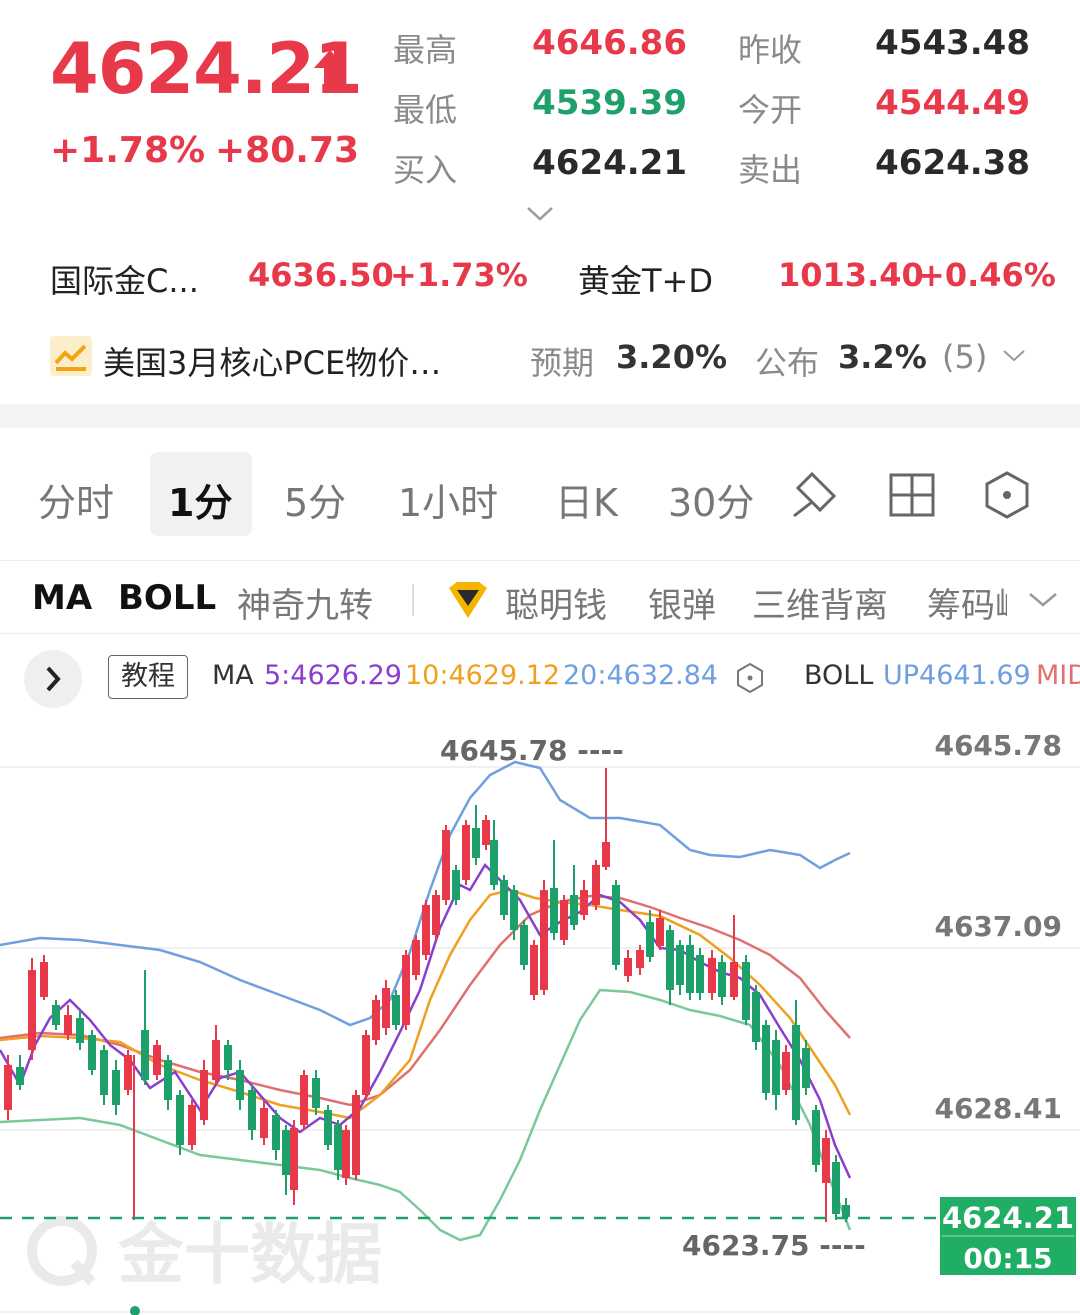  What do you see at coordinates (952, 103) in the screenshot?
I see `open-value: 4544.49` at bounding box center [952, 103].